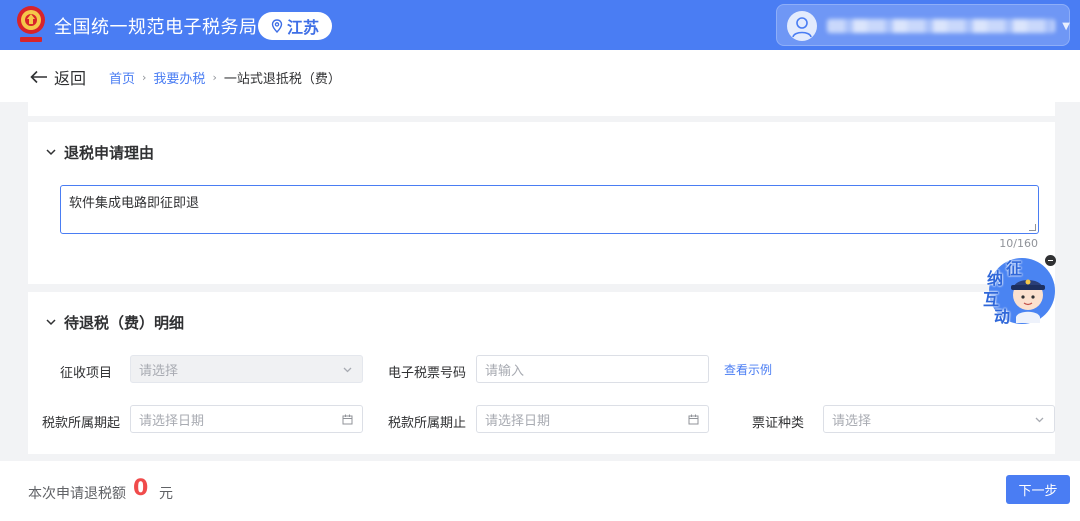 The height and width of the screenshot is (521, 1080). I want to click on region-label: 江苏, so click(302, 27).